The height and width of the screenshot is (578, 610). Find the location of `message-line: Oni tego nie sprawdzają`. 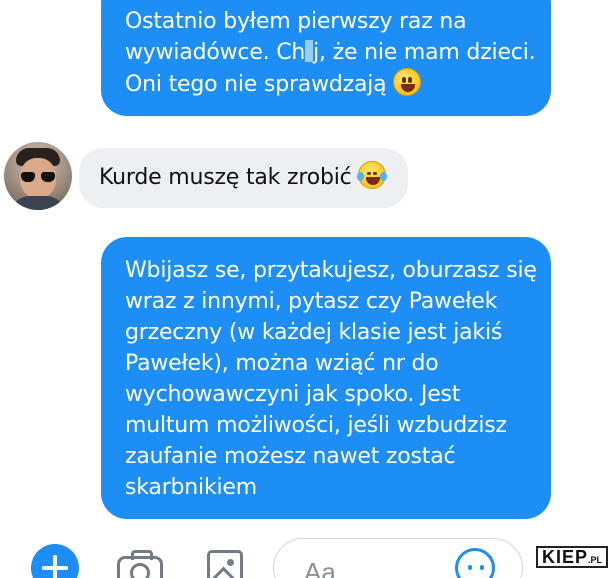

message-line: Oni tego nie sprawdzają is located at coordinates (327, 84).